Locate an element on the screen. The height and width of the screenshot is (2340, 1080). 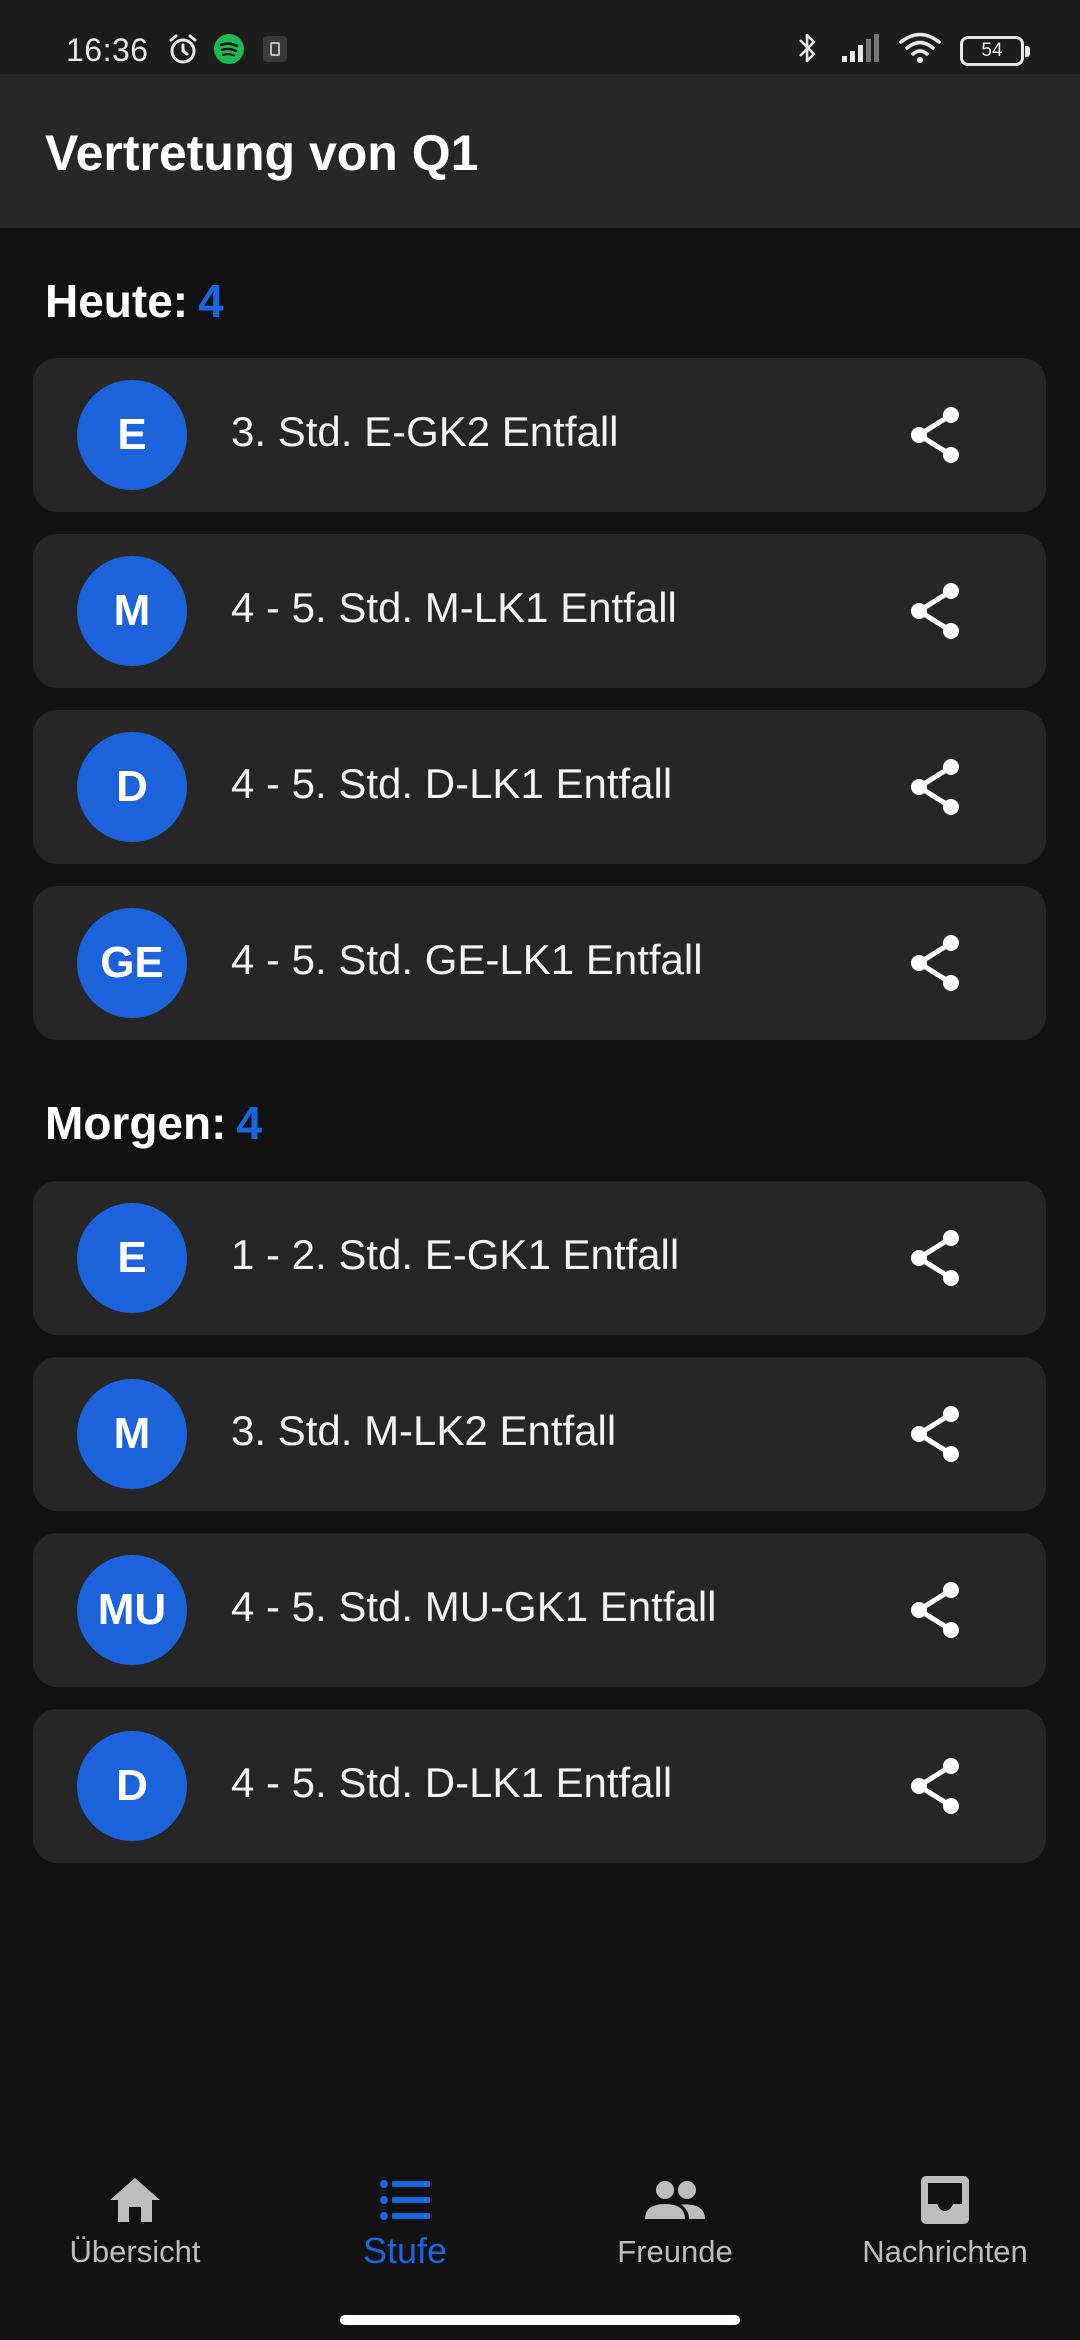
substitution-text: 3. Std. M-LK2 Entfall is located at coordinates (424, 1430).